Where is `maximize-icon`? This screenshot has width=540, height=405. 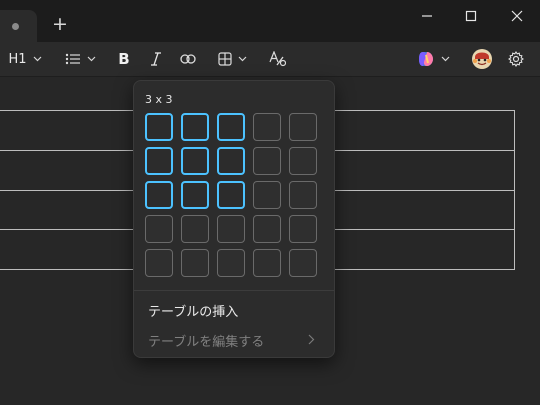 maximize-icon is located at coordinates (471, 16).